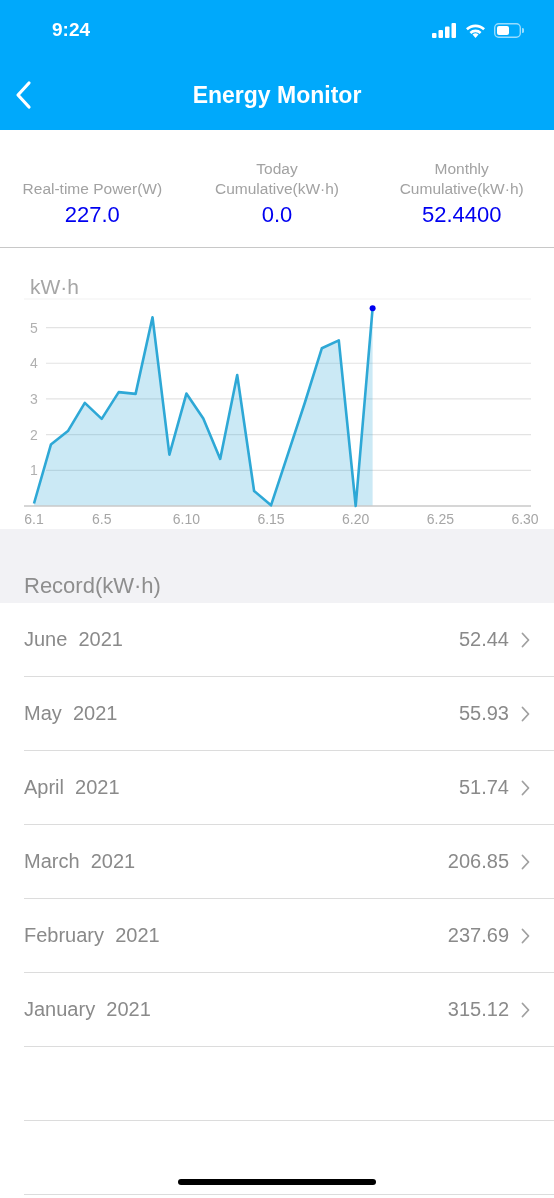 The width and height of the screenshot is (554, 1198). Describe the element at coordinates (74, 639) in the screenshot. I see `month-label: June 2021` at that location.